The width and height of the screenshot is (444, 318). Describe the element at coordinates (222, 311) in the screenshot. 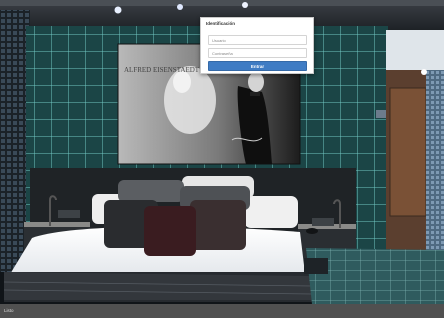

I see `status-bar: Listo` at that location.